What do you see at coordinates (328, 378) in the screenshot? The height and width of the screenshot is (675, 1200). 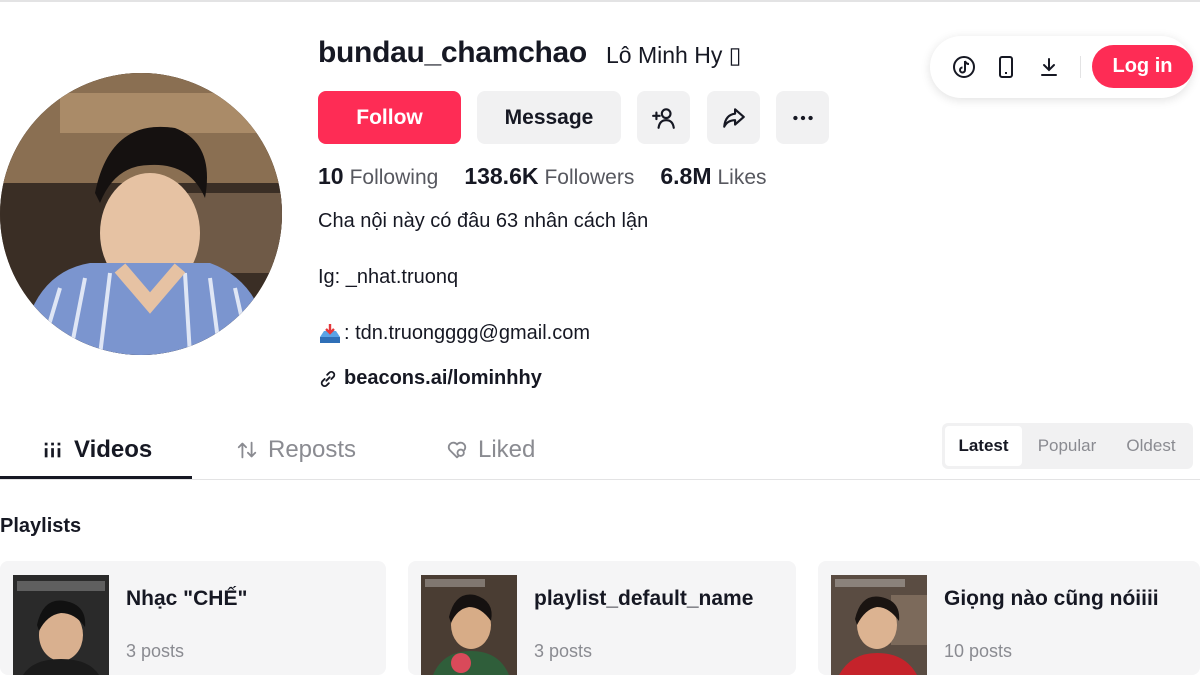 I see `link-icon` at bounding box center [328, 378].